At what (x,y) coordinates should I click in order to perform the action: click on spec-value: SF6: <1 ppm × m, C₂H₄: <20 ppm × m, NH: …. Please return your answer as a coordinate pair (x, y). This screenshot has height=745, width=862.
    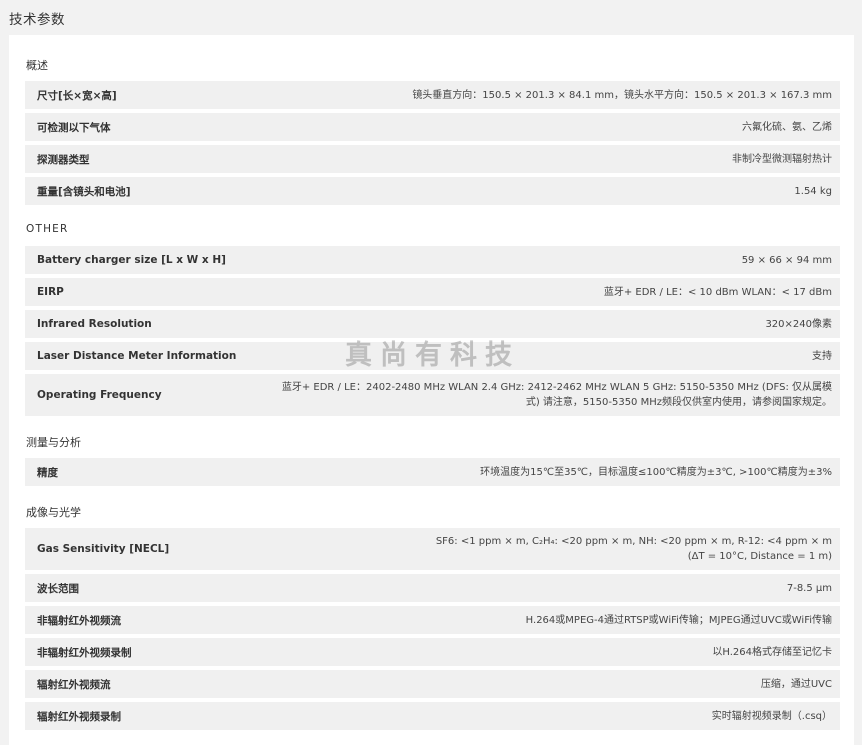
    Looking at the image, I should click on (633, 549).